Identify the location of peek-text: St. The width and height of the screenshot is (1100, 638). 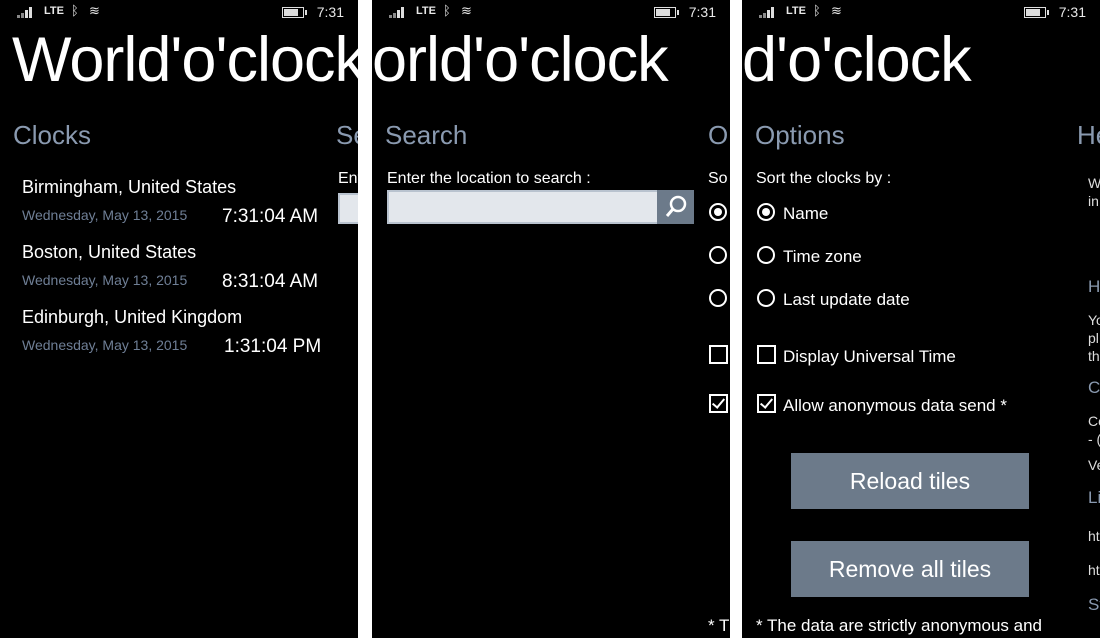
(1094, 604).